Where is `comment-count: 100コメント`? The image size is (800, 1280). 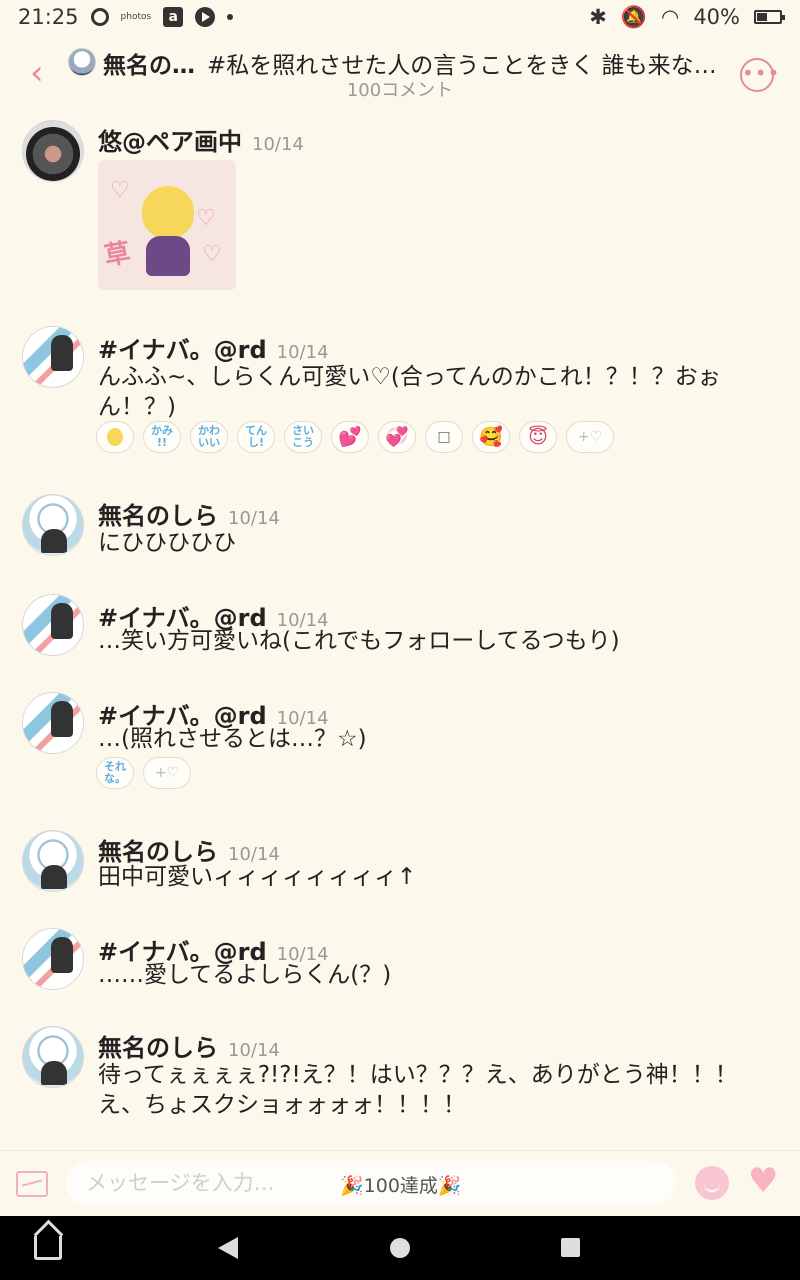
comment-count: 100コメント is located at coordinates (400, 90).